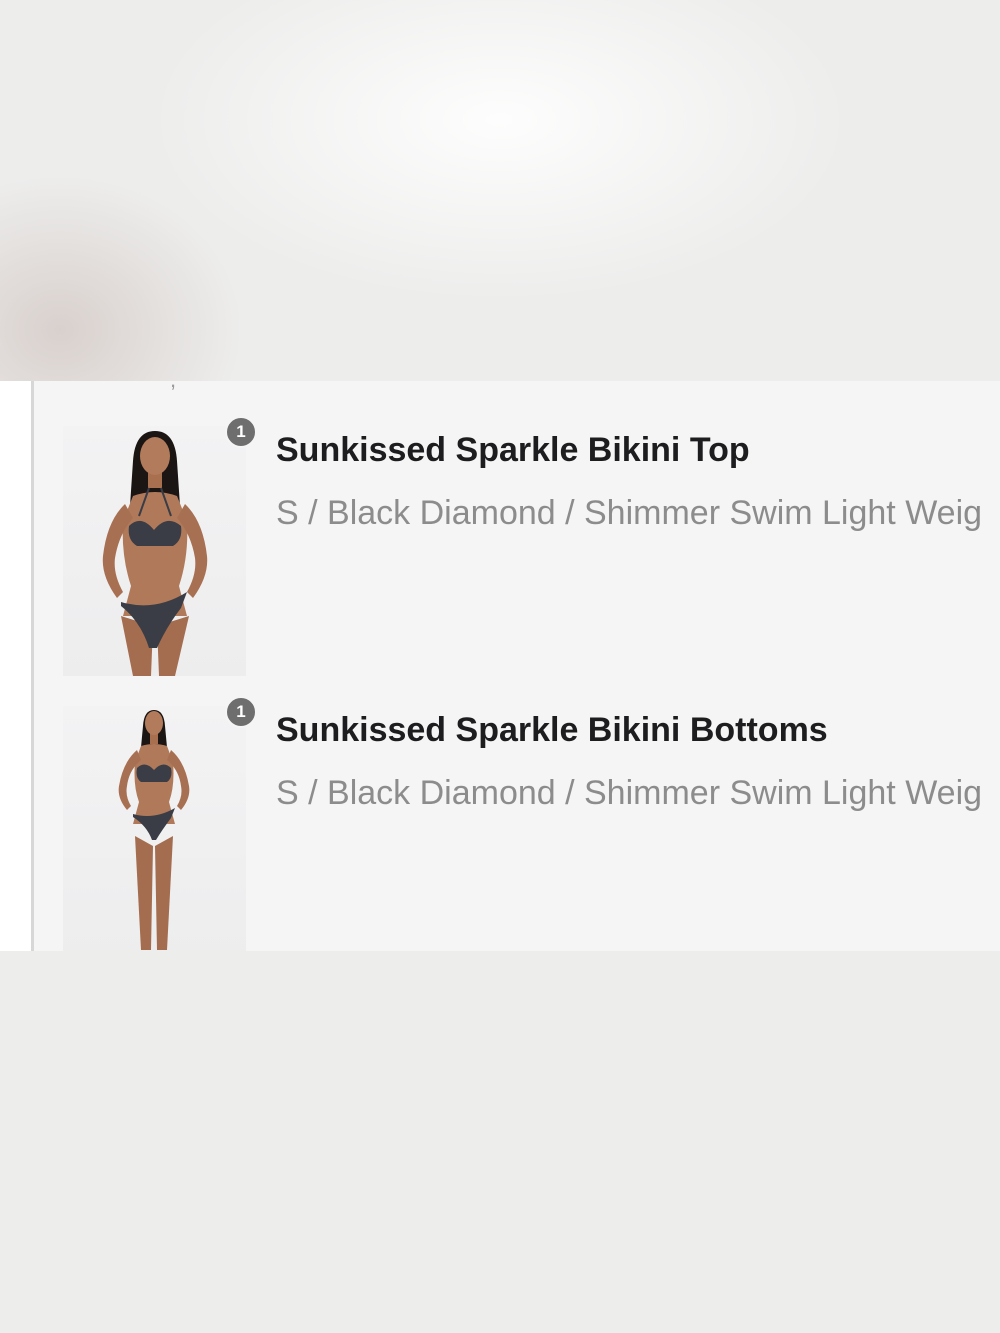 The width and height of the screenshot is (1000, 1333). Describe the element at coordinates (552, 730) in the screenshot. I see `product-title: Sunkissed Sparkle Bikini Bottoms` at that location.